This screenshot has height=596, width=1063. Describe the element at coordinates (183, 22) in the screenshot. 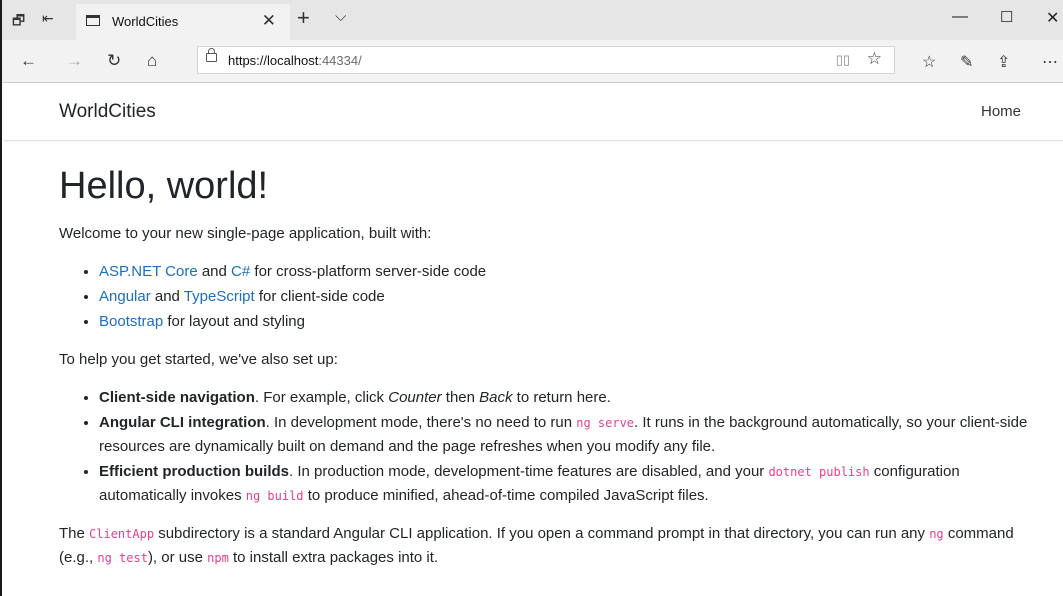

I see `tab-worldcities: WorldCities ✕` at that location.